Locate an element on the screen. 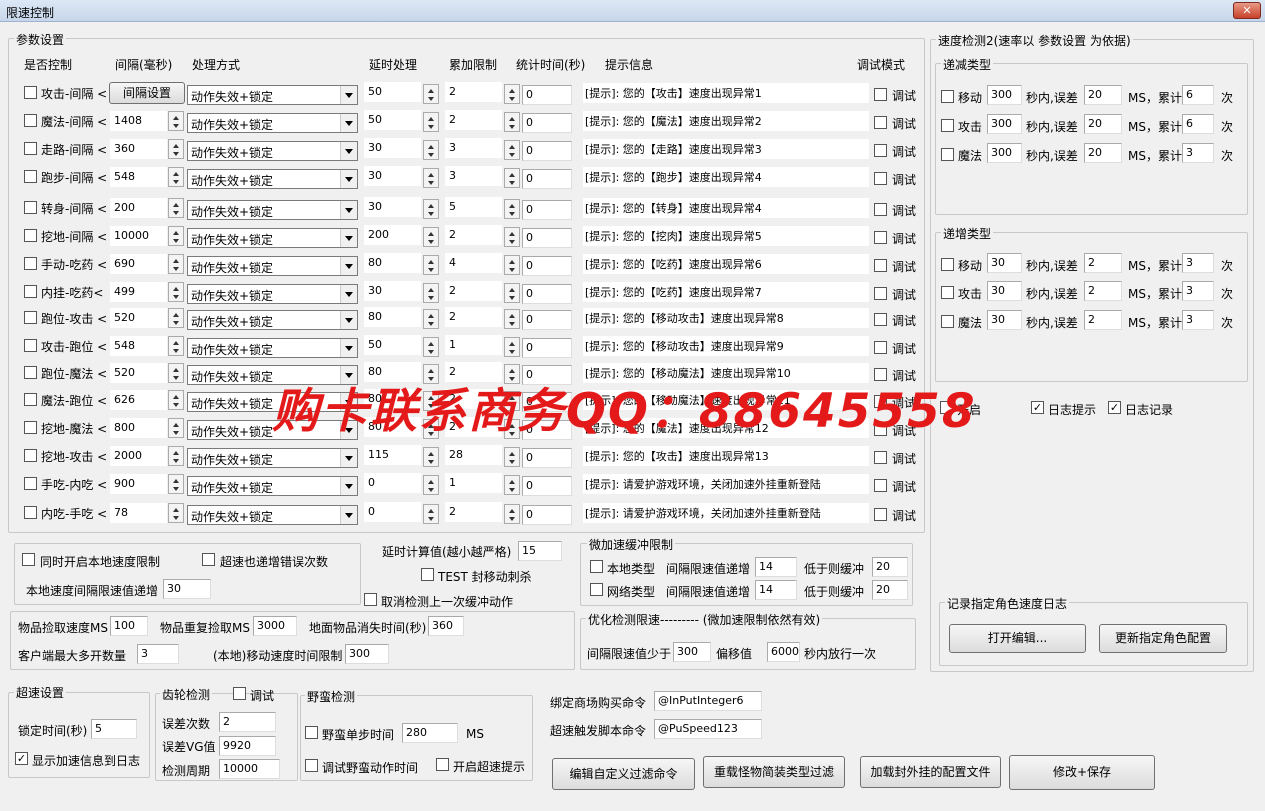 Image resolution: width=1265 pixels, height=811 pixels. row-hint-input: [提示]: 您的【移动攻击】速度出现异常9 is located at coordinates (726, 346).